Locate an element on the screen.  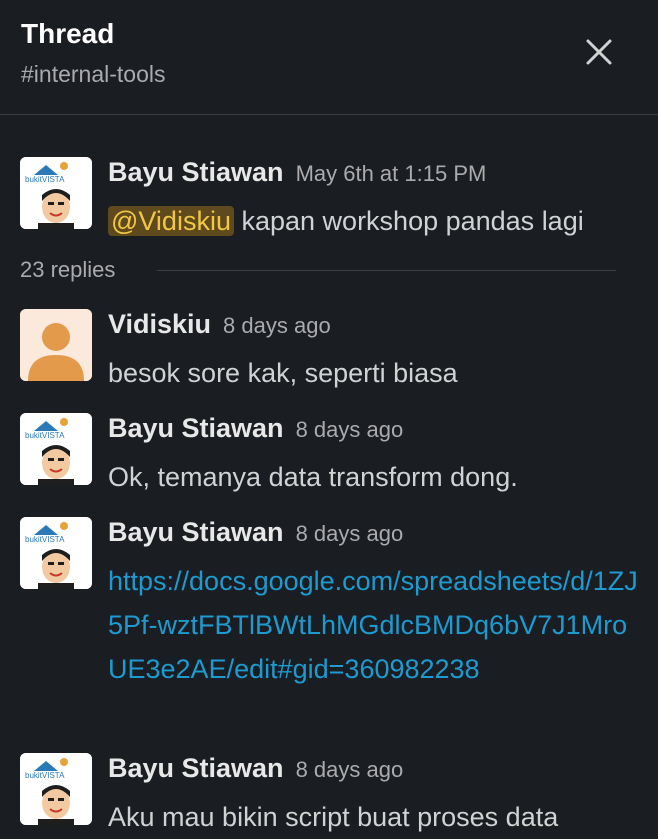
divider-line is located at coordinates (386, 270).